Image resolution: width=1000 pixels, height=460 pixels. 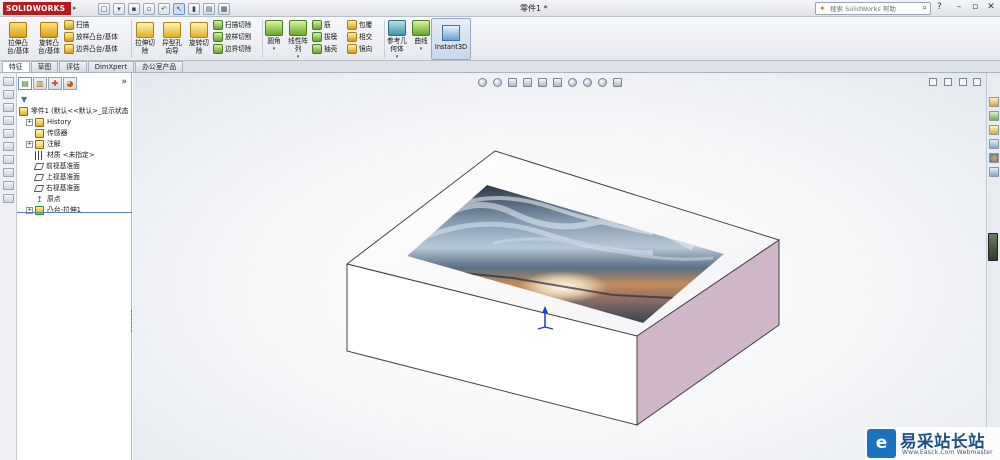 What do you see at coordinates (44, 66) in the screenshot?
I see `tab-sketch: 草图` at bounding box center [44, 66].